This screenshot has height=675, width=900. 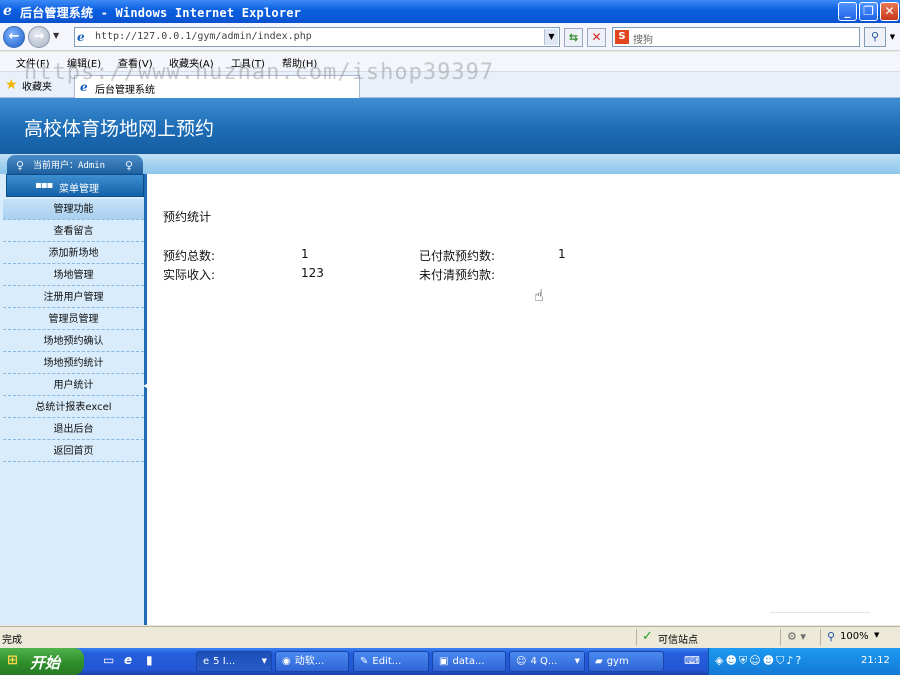 What do you see at coordinates (744, 660) in the screenshot?
I see `antivirus-icon: ⛨` at bounding box center [744, 660].